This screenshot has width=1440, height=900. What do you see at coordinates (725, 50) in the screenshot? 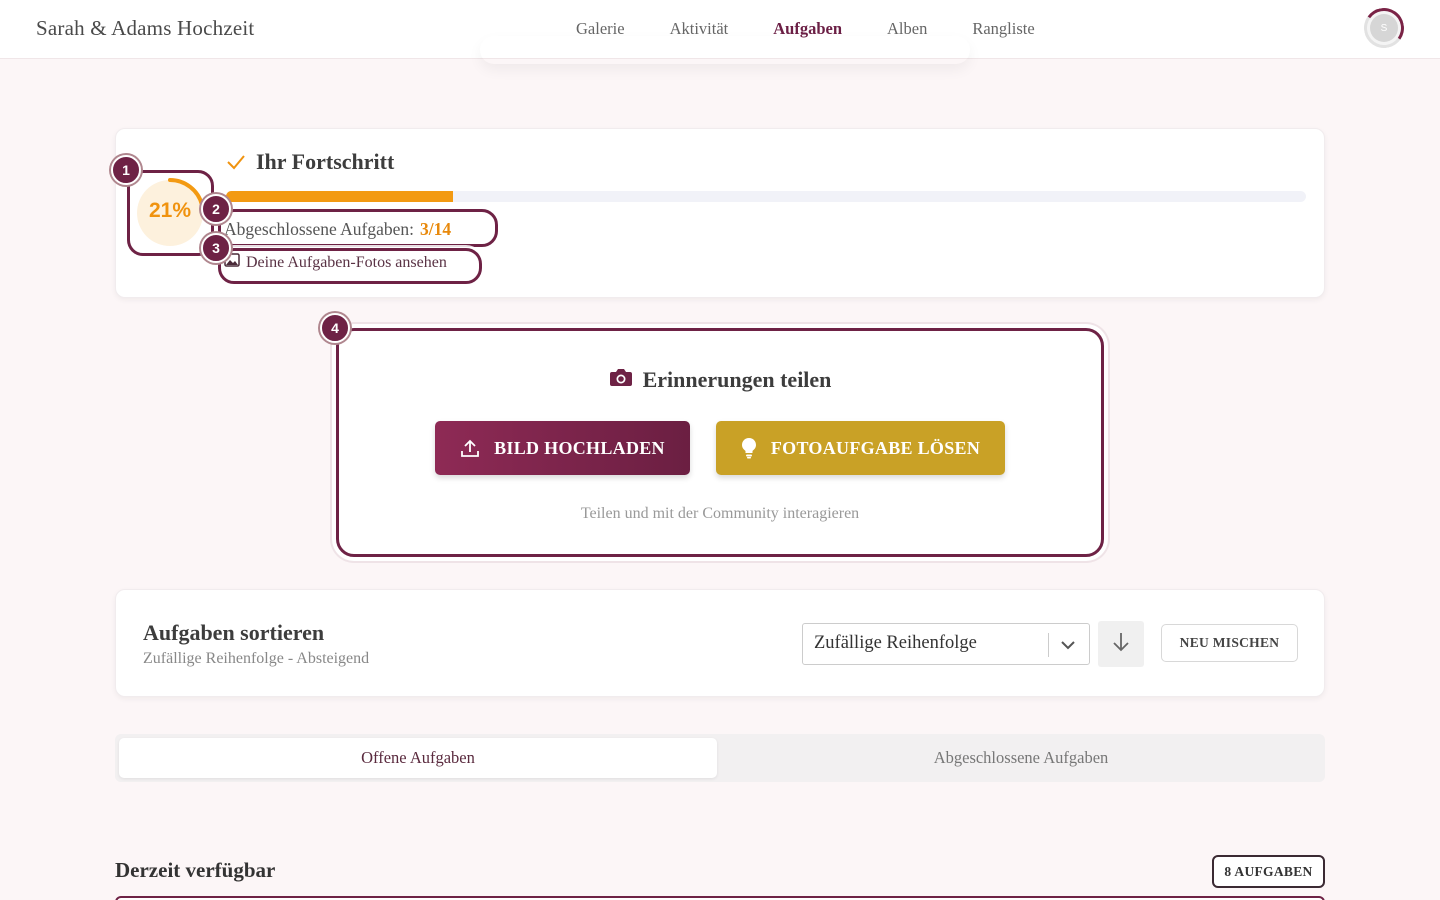
I see `nav-shadow-decoration` at bounding box center [725, 50].